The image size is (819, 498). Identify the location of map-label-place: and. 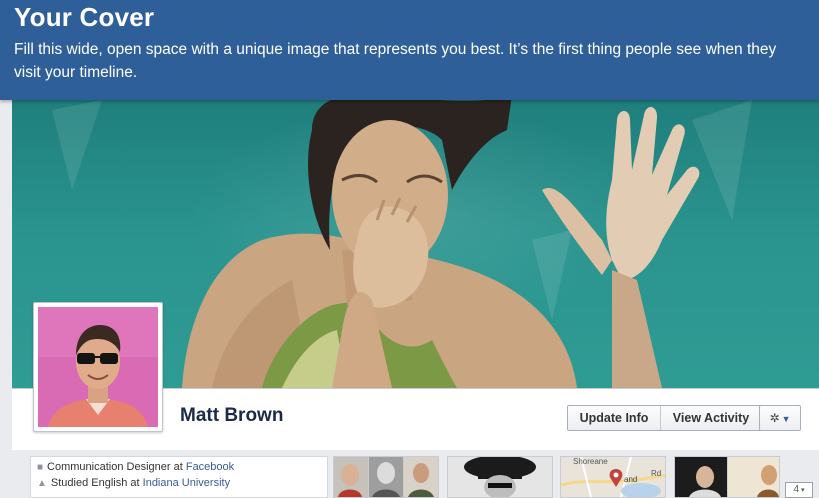
(631, 479).